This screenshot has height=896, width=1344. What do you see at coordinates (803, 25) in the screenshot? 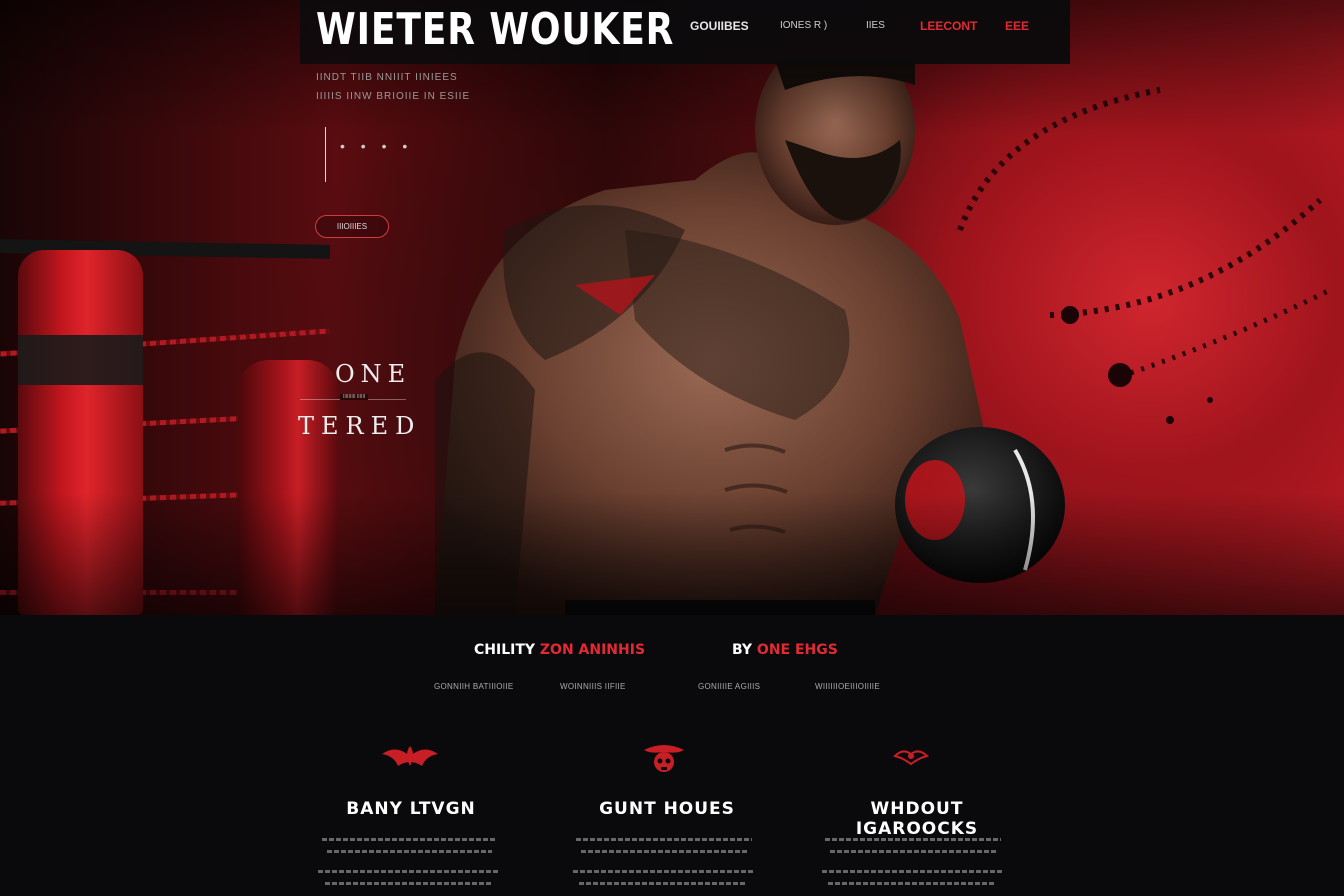
I see `nav-item-2: IONES R )` at bounding box center [803, 25].